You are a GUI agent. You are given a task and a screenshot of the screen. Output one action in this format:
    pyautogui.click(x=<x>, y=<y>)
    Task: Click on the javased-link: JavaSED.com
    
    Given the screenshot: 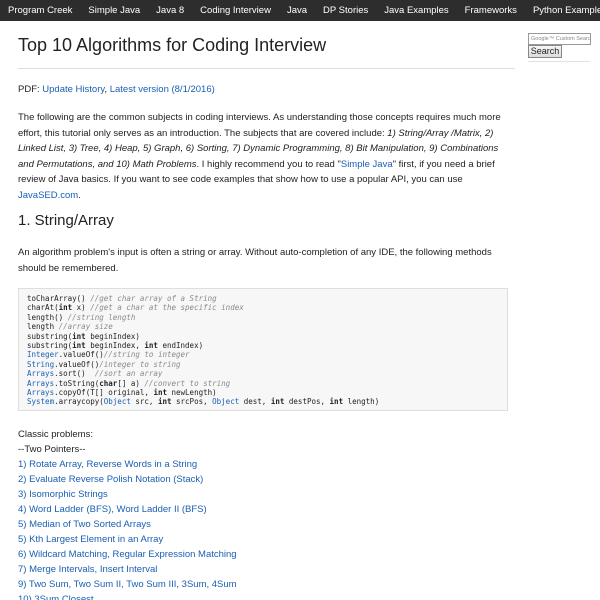 What is the action you would take?
    pyautogui.click(x=48, y=195)
    